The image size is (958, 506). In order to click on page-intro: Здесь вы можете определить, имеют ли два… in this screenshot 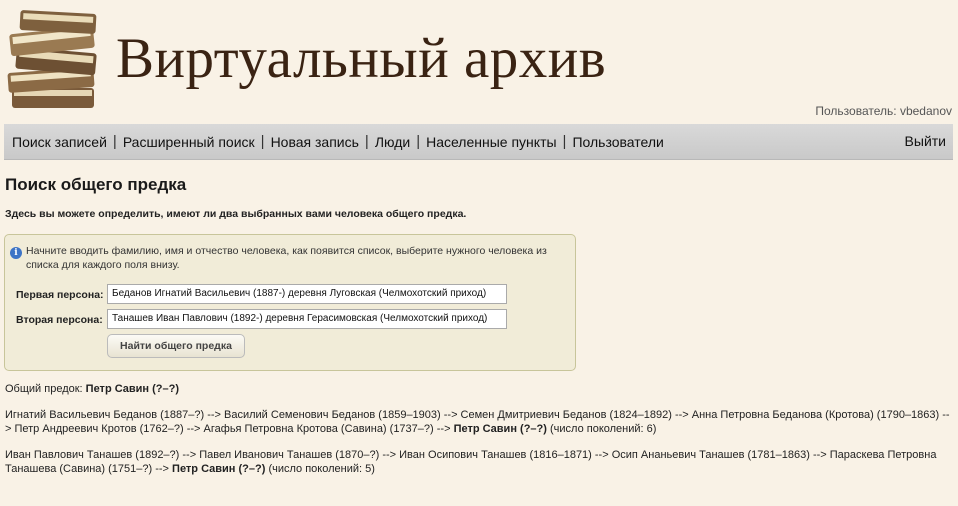, I will do `click(236, 214)`.